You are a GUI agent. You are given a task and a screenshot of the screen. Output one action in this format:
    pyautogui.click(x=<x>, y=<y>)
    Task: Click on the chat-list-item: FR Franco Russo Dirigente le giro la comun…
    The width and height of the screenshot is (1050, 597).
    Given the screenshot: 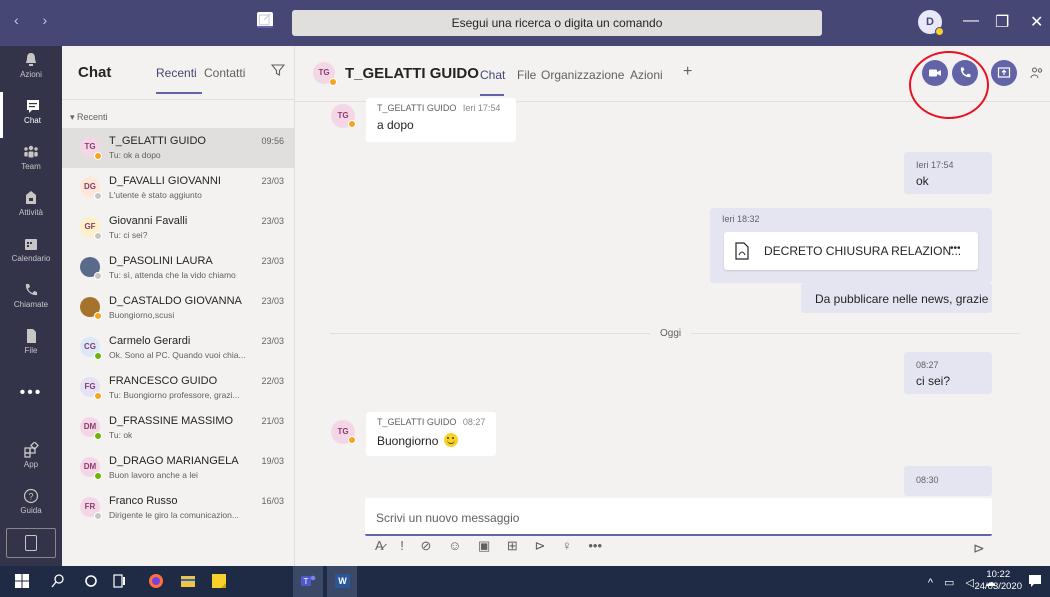 What is the action you would take?
    pyautogui.click(x=178, y=508)
    